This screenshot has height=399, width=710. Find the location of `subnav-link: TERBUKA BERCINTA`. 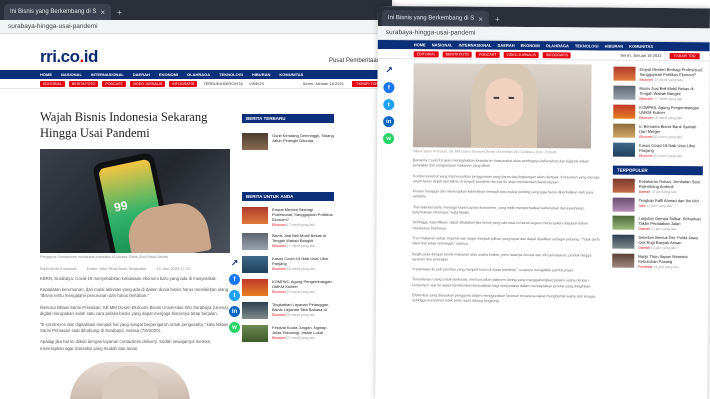

subnav-link: TERBUKA BERCINTA is located at coordinates (223, 83).